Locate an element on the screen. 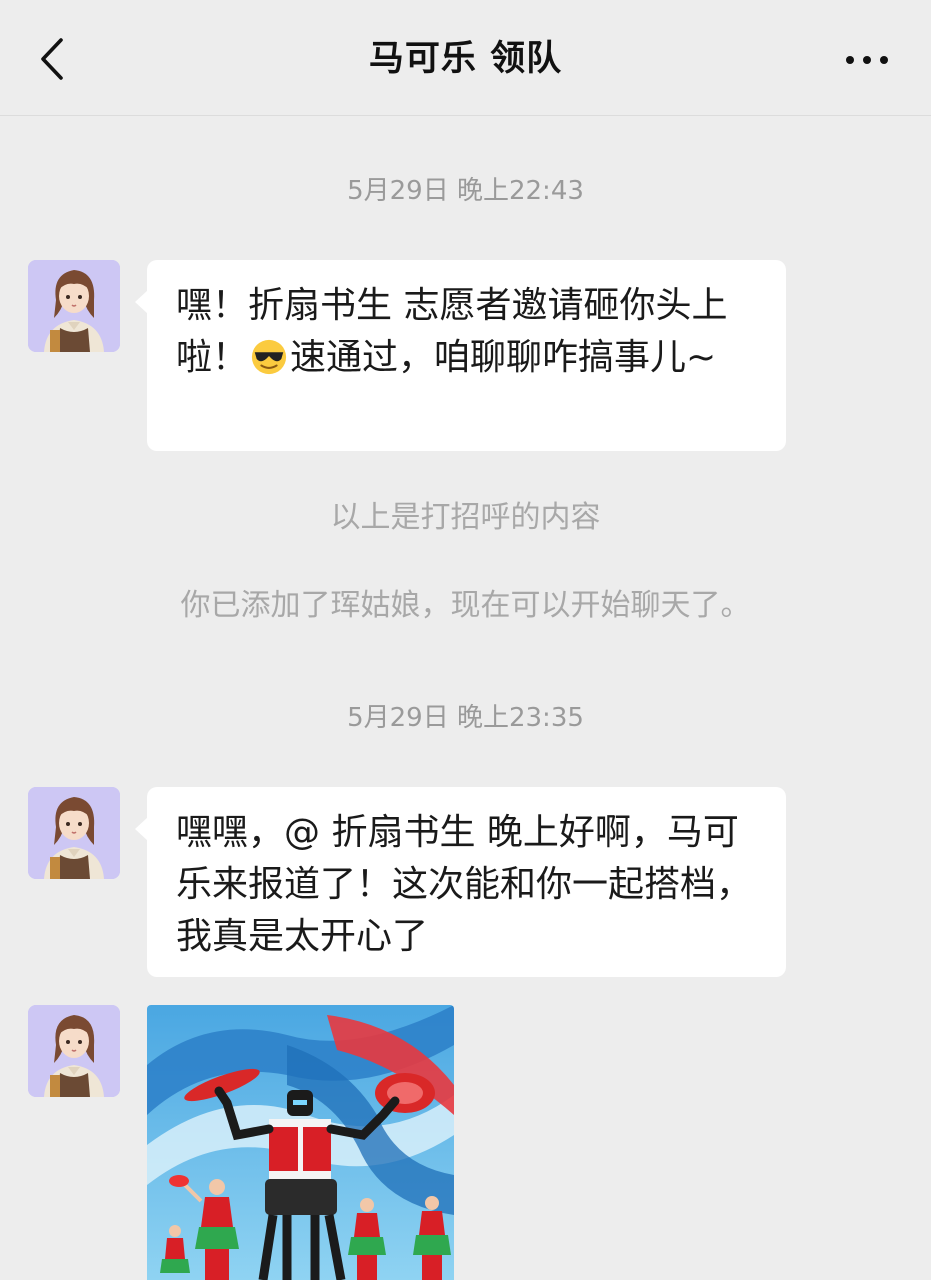 The height and width of the screenshot is (1280, 931). message-bubble: 嘿嘿，@ 折扇书生 晚上好啊，马可乐来报道了！这次能和你一起搭档，我真是太开心了 is located at coordinates (460, 882).